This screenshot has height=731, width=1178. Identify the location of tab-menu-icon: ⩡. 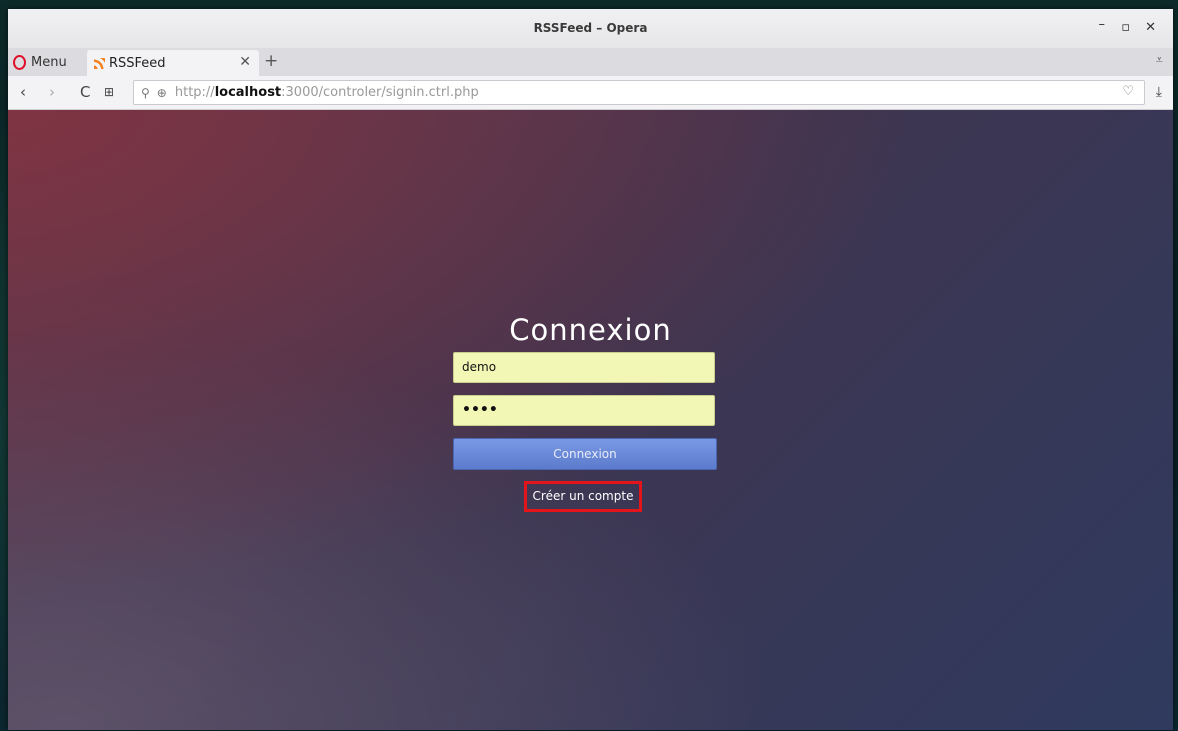
(1159, 60).